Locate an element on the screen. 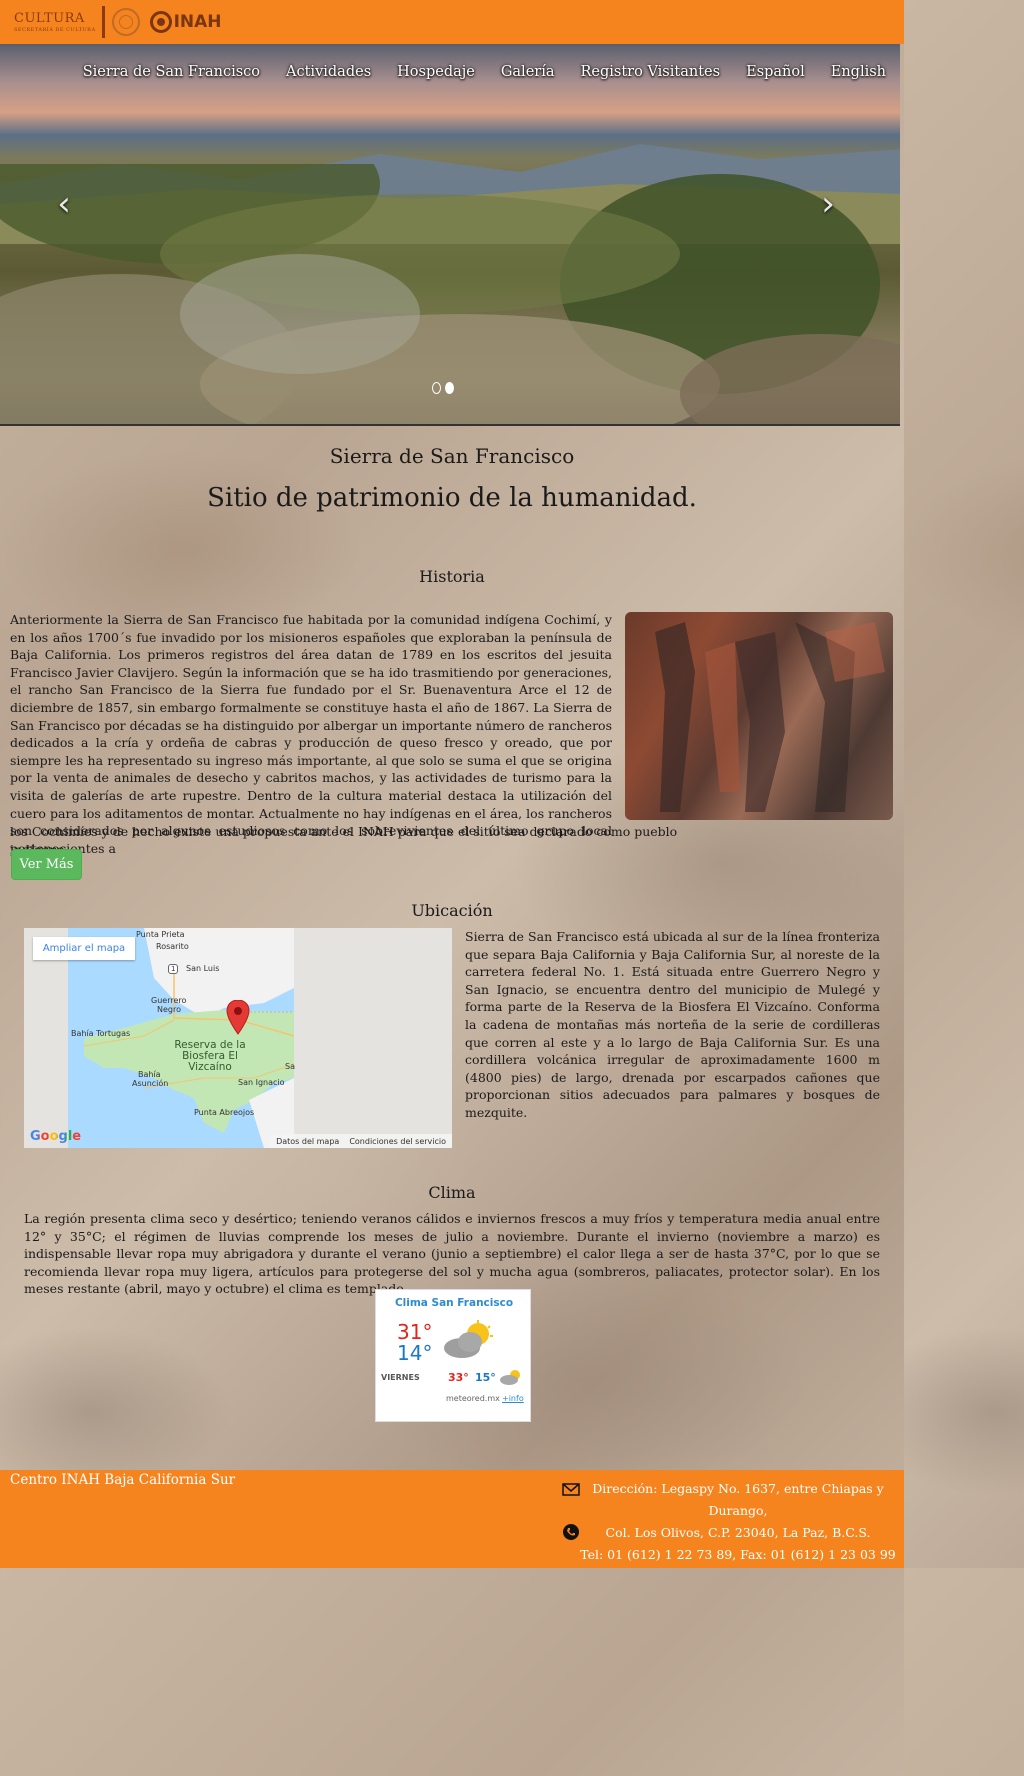  cultura-logo-text: CULTURA is located at coordinates (49, 18).